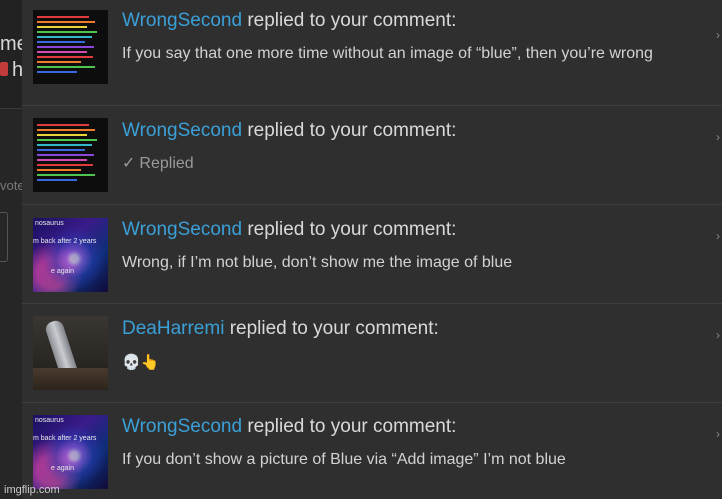  I want to click on imgflip-watermark: imgflip.com, so click(32, 490).